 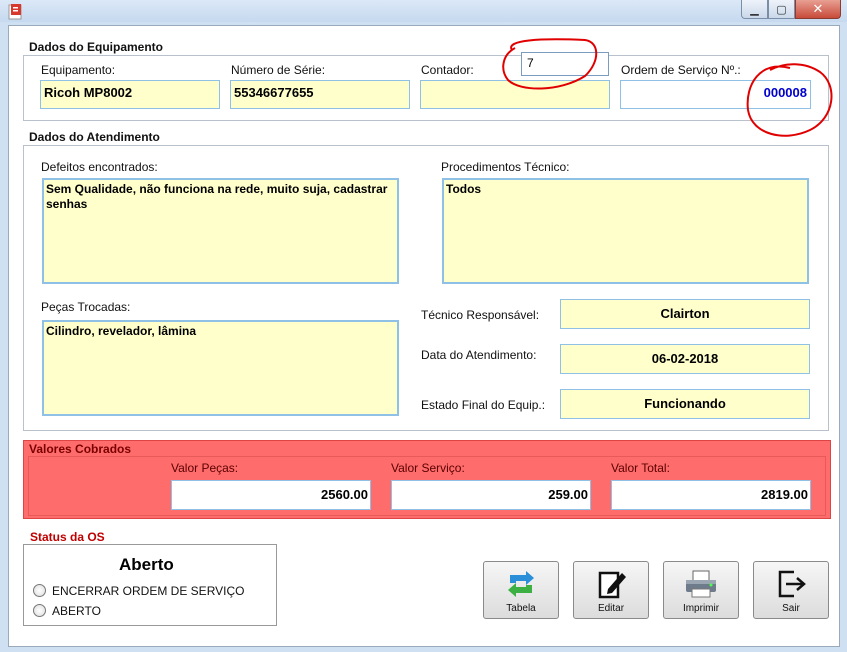 What do you see at coordinates (16, 11) in the screenshot?
I see `app-icon` at bounding box center [16, 11].